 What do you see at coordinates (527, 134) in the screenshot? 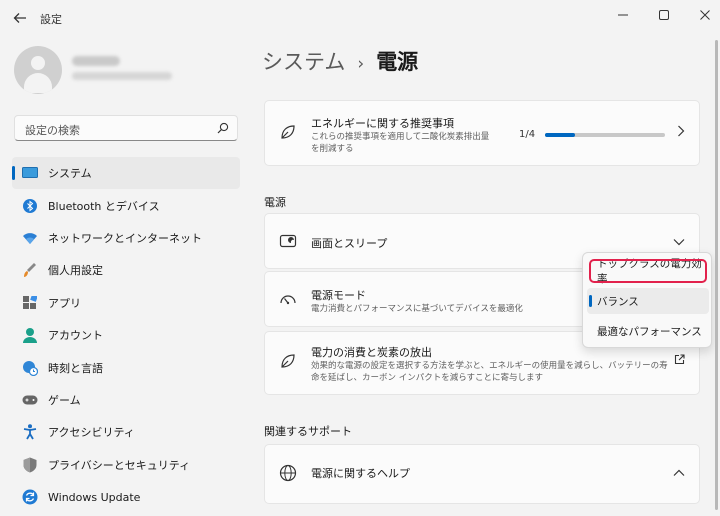
I see `progress-count: 1/4` at bounding box center [527, 134].